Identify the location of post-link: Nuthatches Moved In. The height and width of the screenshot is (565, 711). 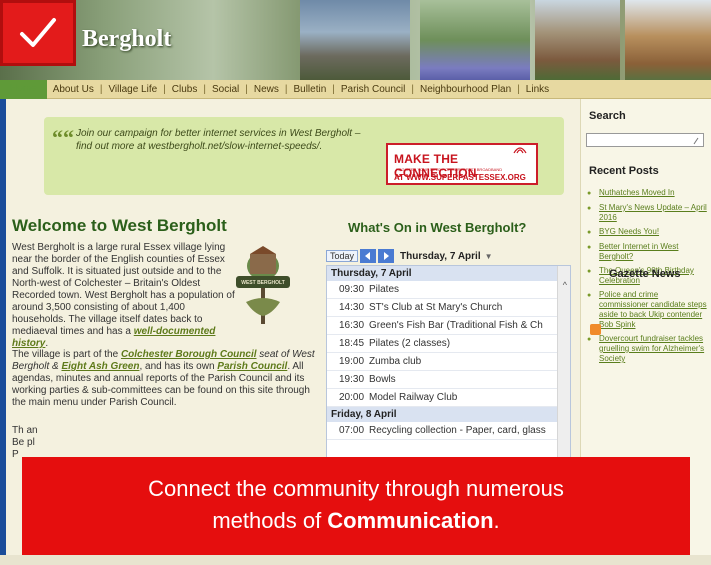
(637, 193).